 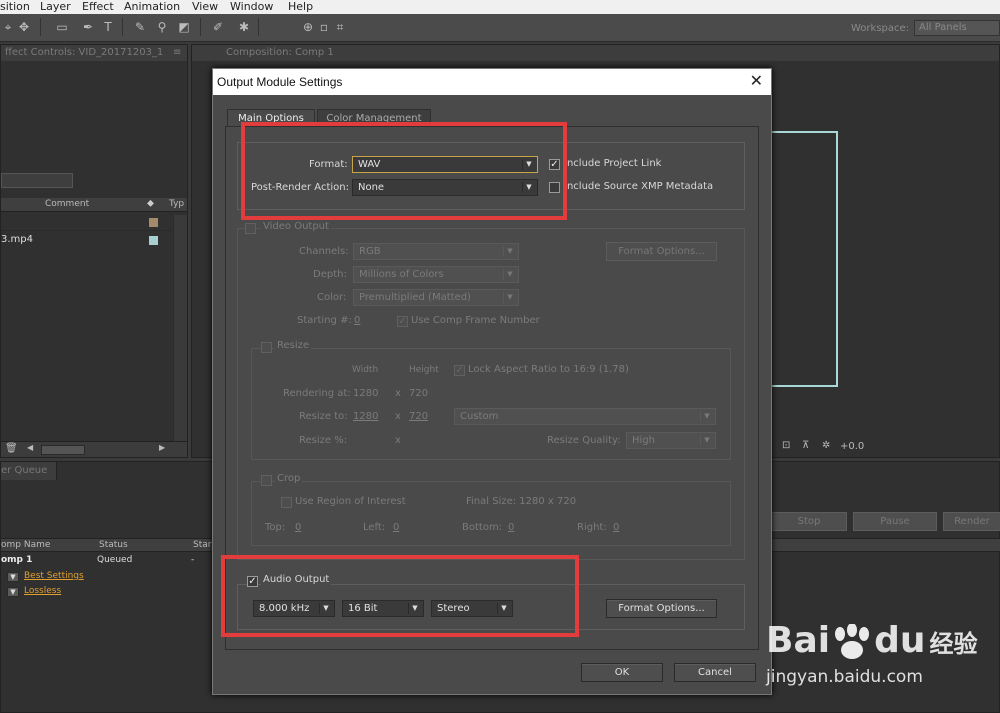 What do you see at coordinates (418, 416) in the screenshot?
I see `resize-to-height: 720` at bounding box center [418, 416].